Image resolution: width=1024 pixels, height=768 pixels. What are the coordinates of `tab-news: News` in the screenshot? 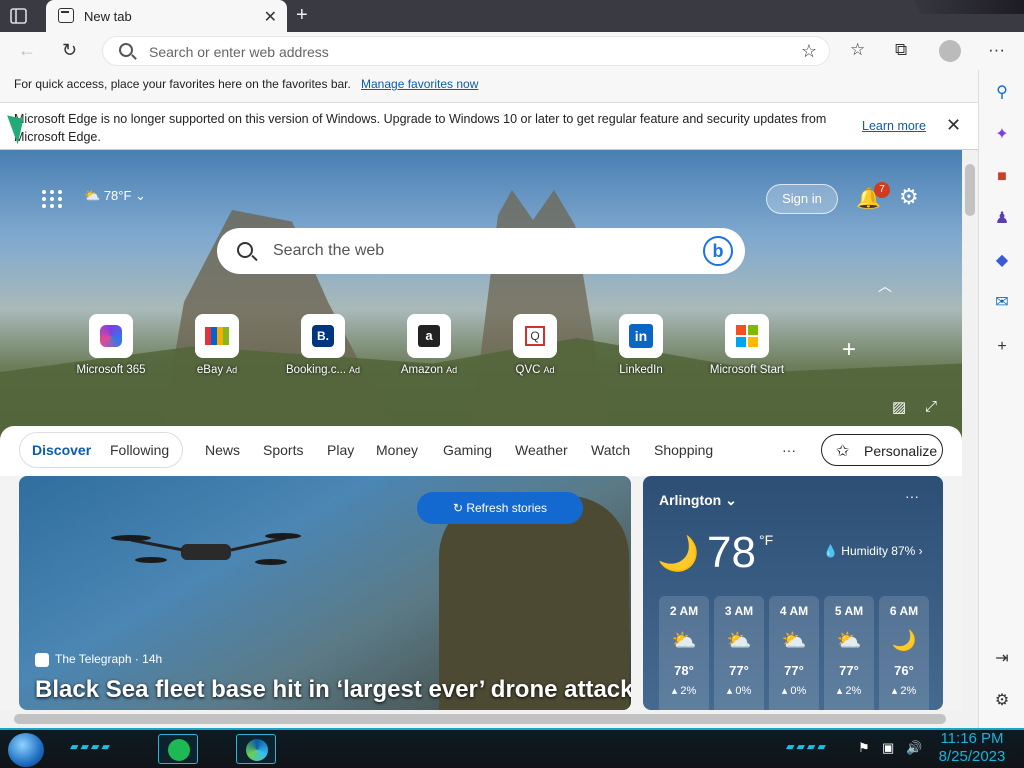 It's located at (222, 450).